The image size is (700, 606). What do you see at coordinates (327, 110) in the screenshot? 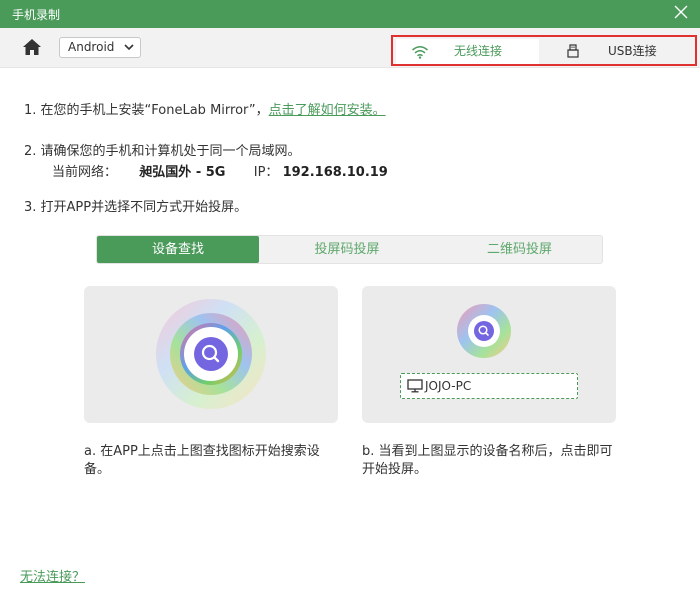
I see `install-guide-link: 点击了解如何安装。` at bounding box center [327, 110].